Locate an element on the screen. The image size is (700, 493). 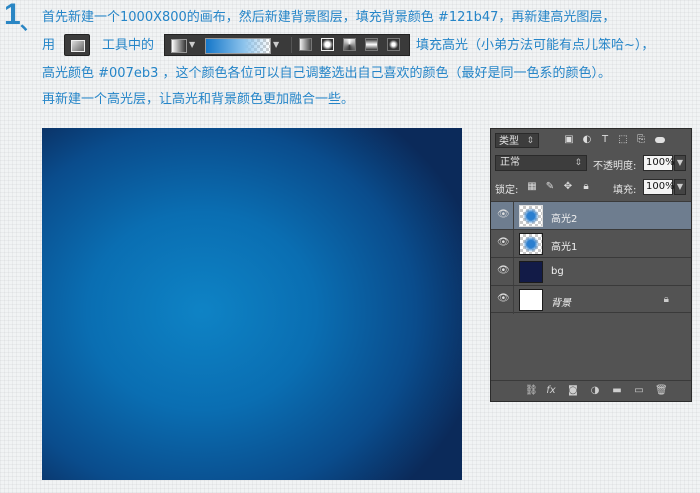
layer-row: 👁︎ 背景 🔒︎ is located at coordinates (591, 299).